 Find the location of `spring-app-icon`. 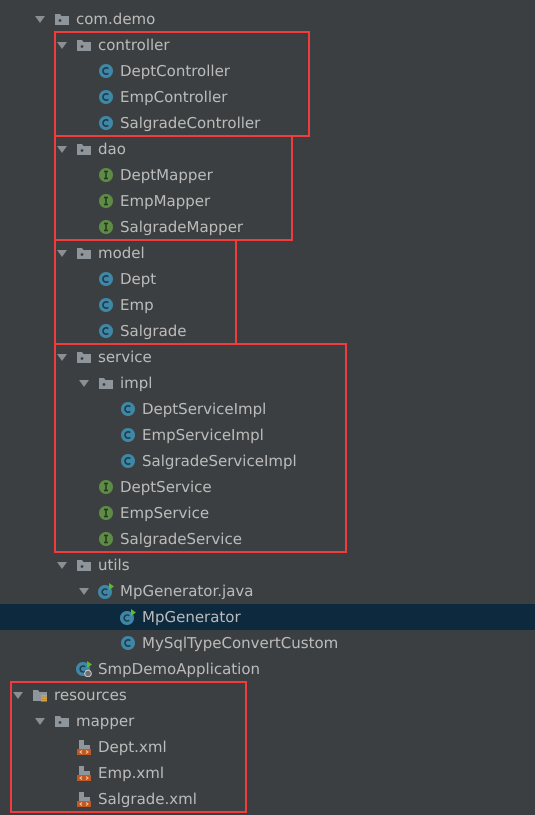

spring-app-icon is located at coordinates (84, 669).